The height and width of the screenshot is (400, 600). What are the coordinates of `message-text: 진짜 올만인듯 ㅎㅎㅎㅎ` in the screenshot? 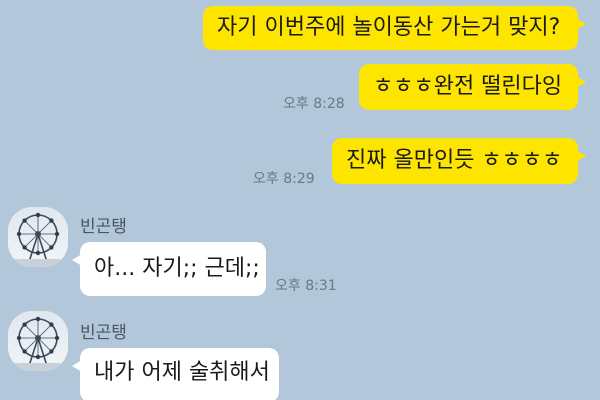 It's located at (454, 160).